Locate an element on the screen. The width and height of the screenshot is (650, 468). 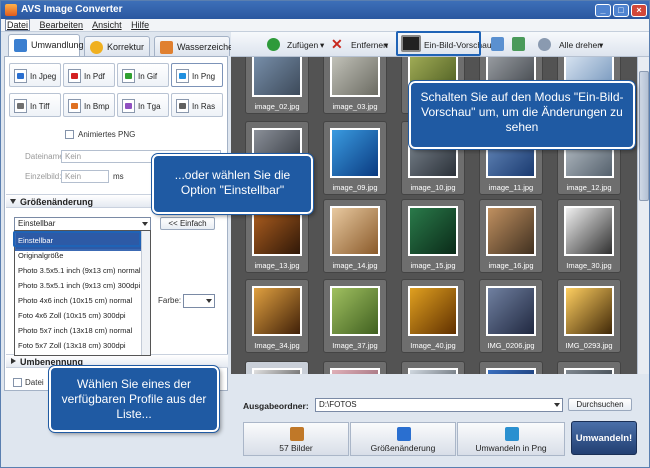
format-png-button: In Png is located at coordinates (197, 75).